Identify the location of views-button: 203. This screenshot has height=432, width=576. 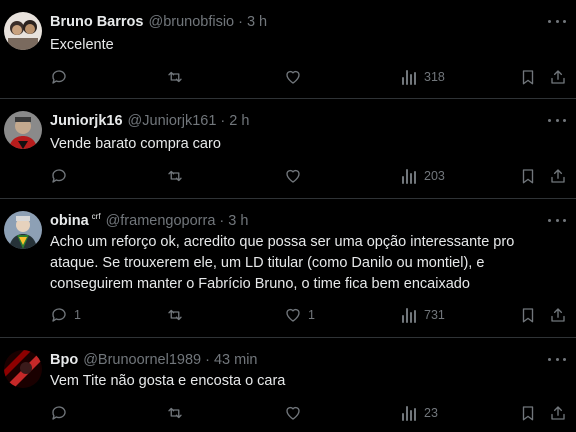
(423, 176).